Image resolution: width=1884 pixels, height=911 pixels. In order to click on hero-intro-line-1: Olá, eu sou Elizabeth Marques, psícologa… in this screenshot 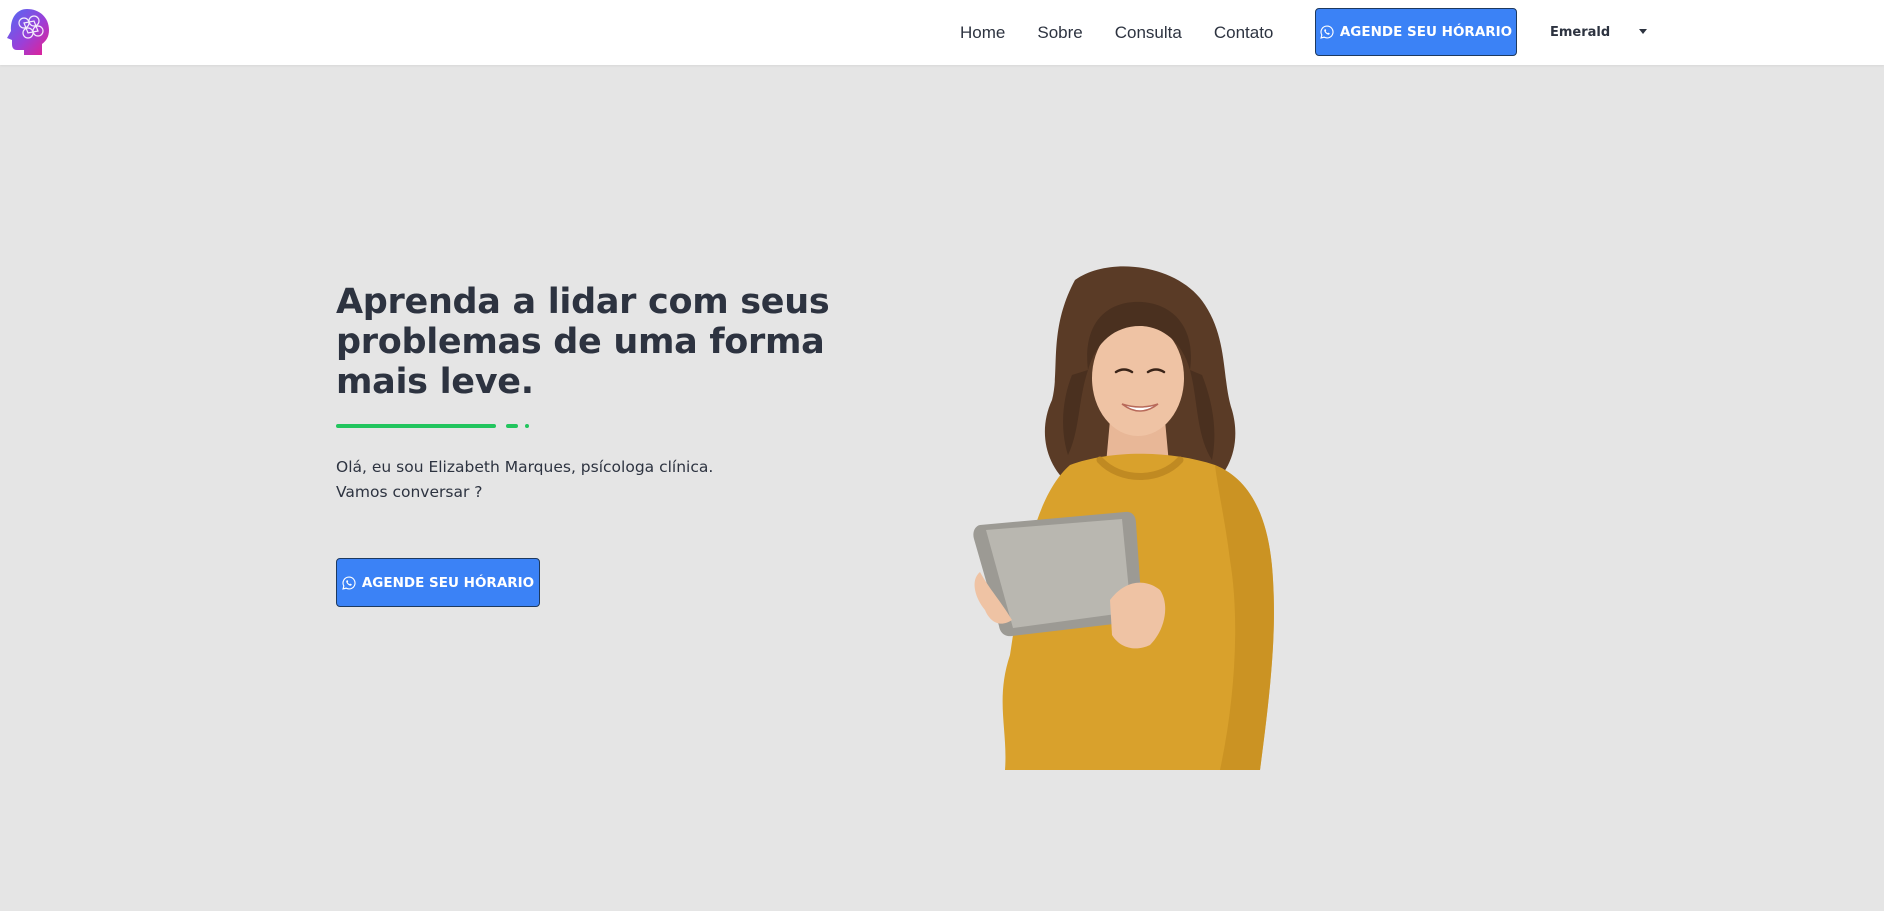, I will do `click(525, 467)`.